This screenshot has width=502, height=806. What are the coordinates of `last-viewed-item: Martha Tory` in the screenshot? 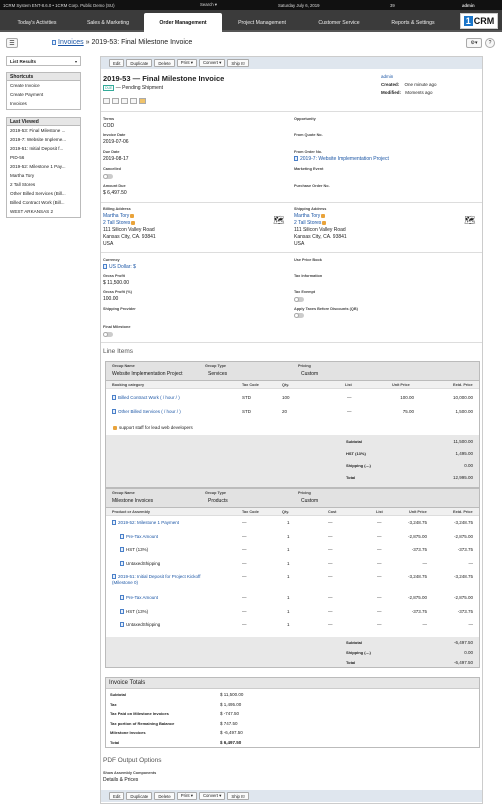 It's located at (43, 175).